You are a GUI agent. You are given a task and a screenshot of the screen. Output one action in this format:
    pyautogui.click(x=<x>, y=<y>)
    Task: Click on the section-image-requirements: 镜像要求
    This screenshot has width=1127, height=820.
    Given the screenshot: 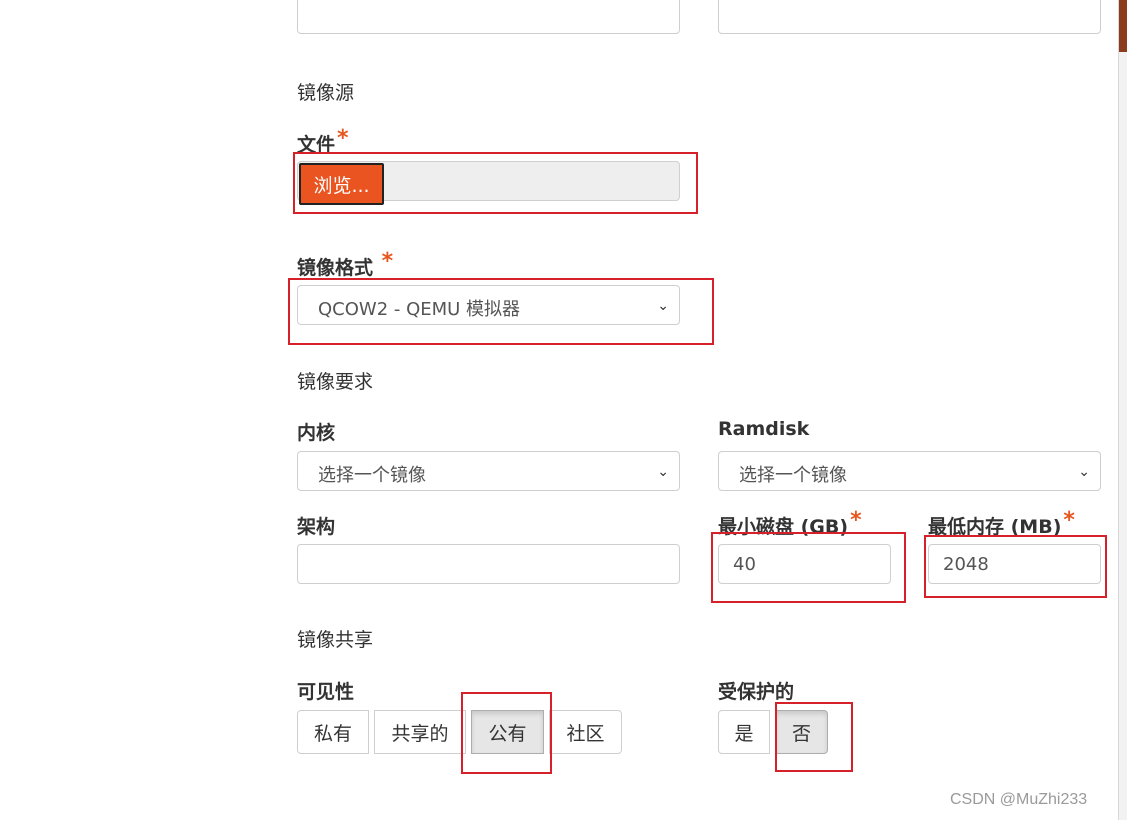 What is the action you would take?
    pyautogui.click(x=335, y=382)
    